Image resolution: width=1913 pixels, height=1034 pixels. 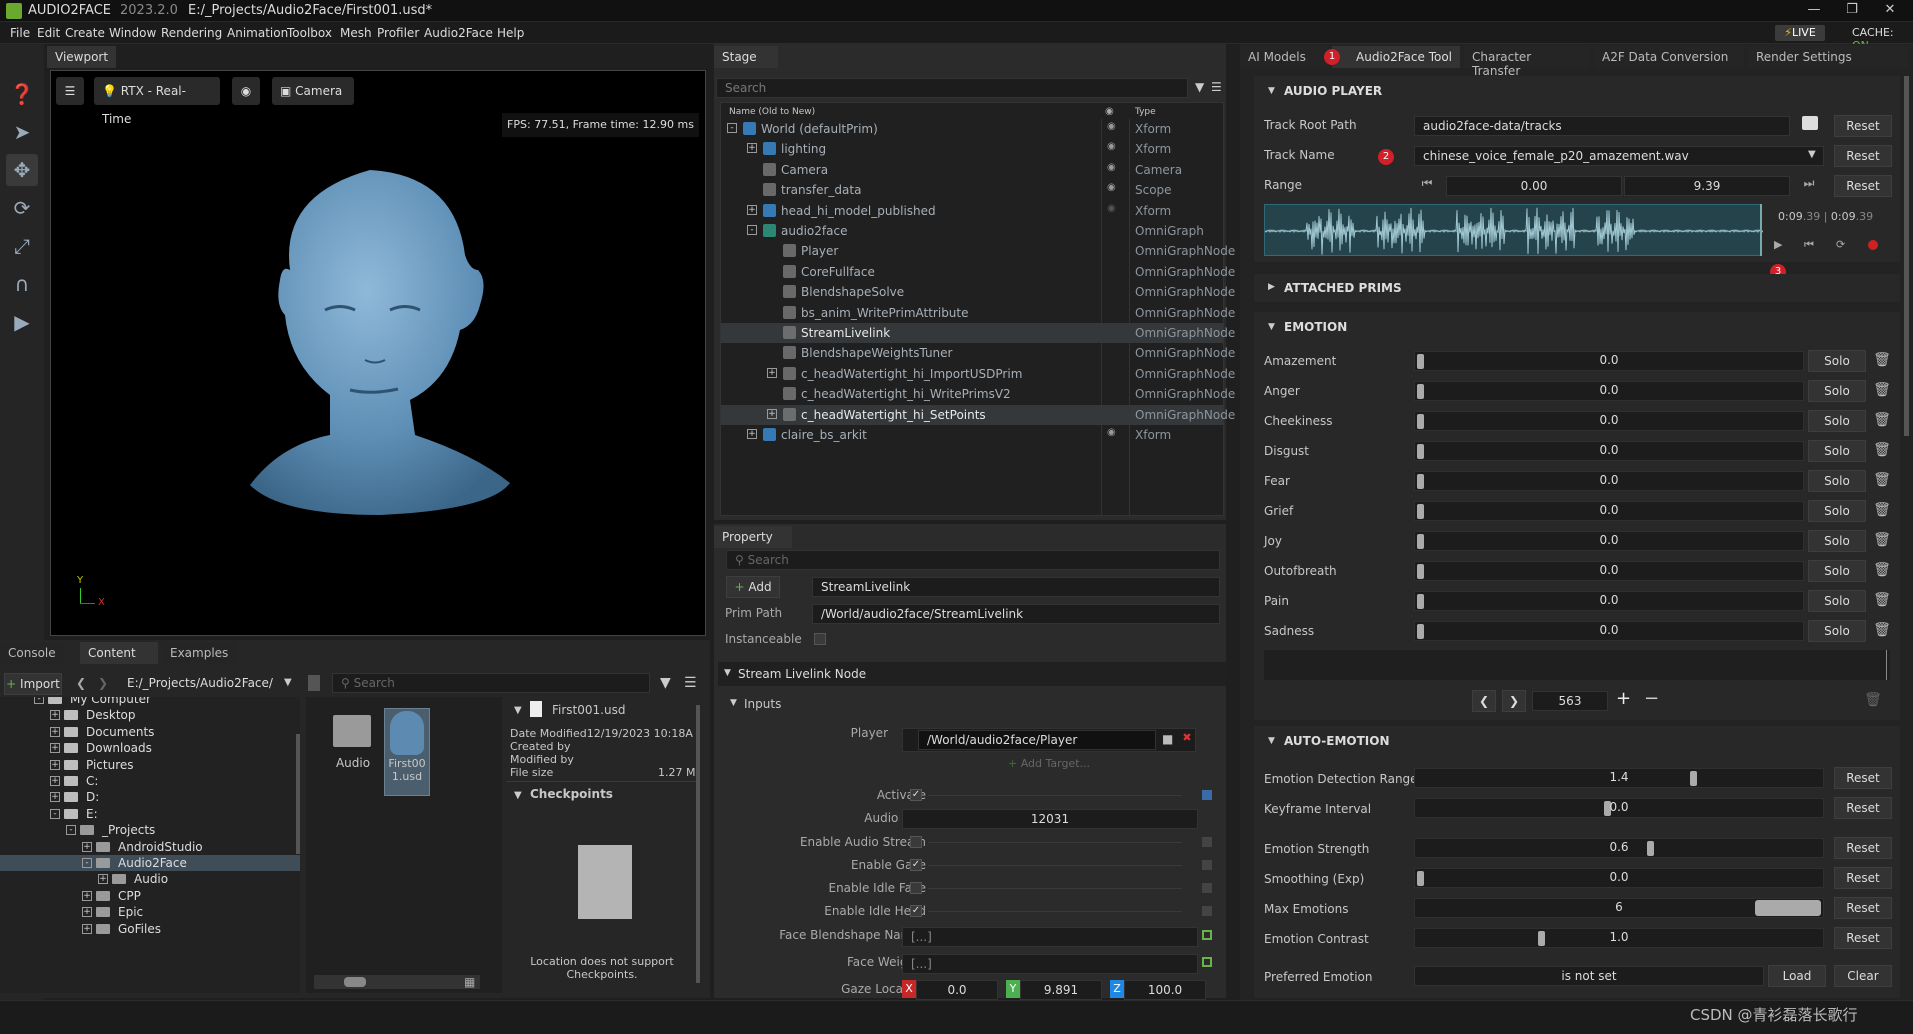 What do you see at coordinates (150, 847) in the screenshot?
I see `tree-item: + AndroidStudio` at bounding box center [150, 847].